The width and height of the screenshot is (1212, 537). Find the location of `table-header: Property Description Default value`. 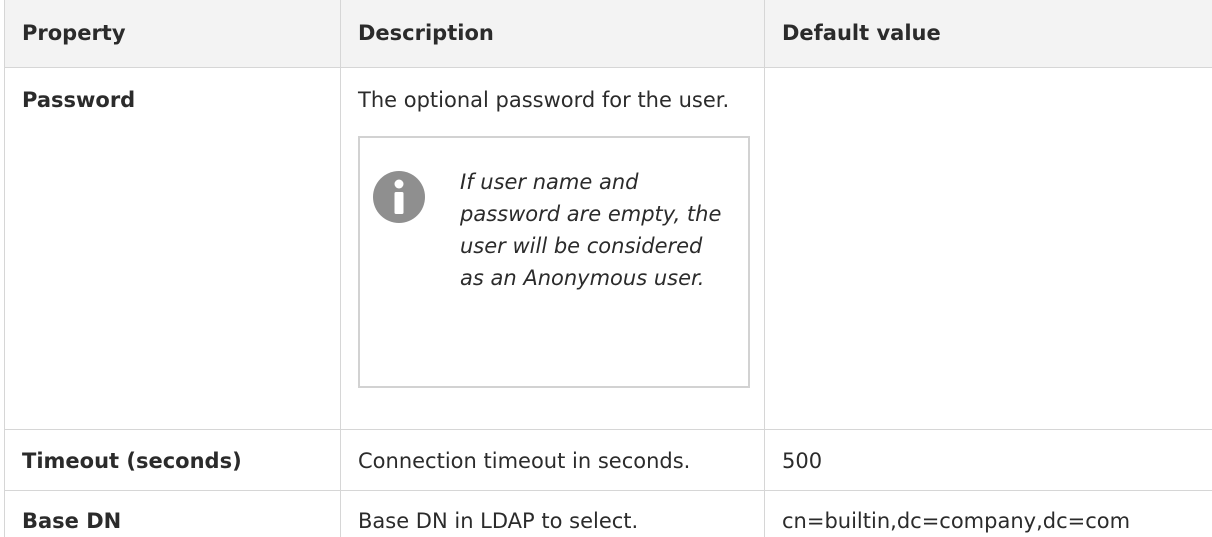

table-header: Property Description Default value is located at coordinates (608, 33).